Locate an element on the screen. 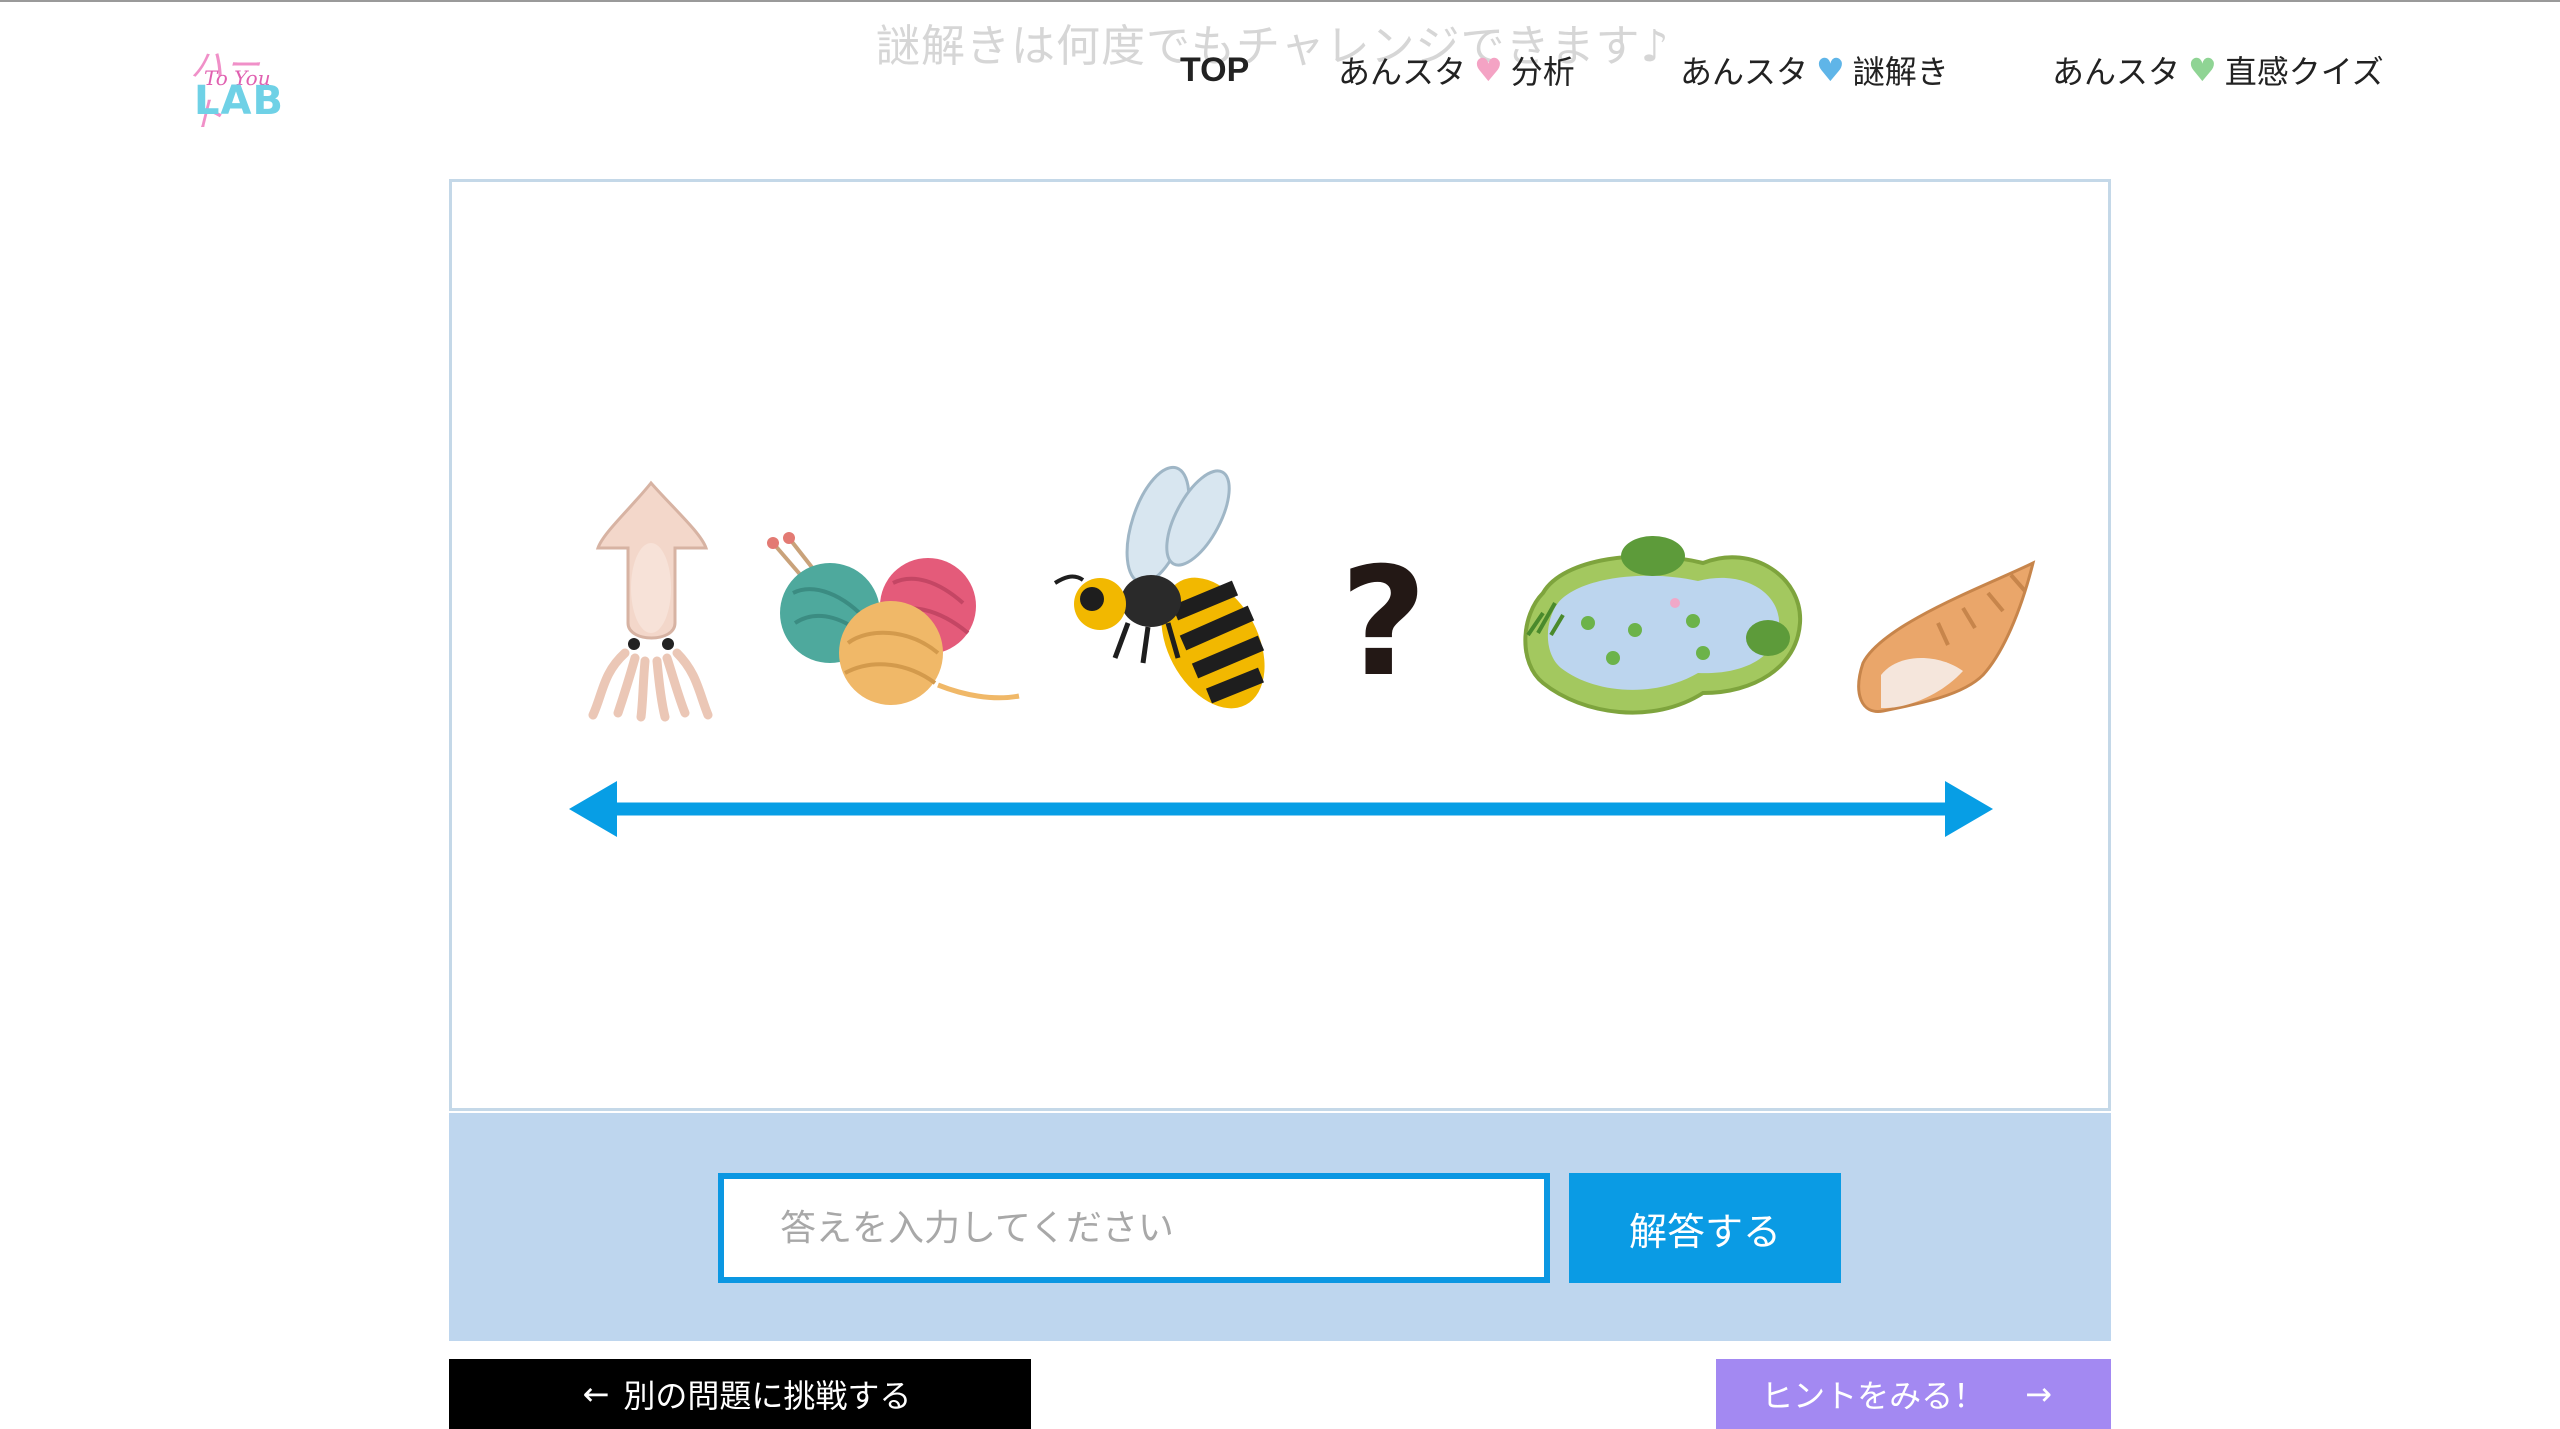 This screenshot has width=2560, height=1429. conch-shell-icon is located at coordinates (1946, 636).